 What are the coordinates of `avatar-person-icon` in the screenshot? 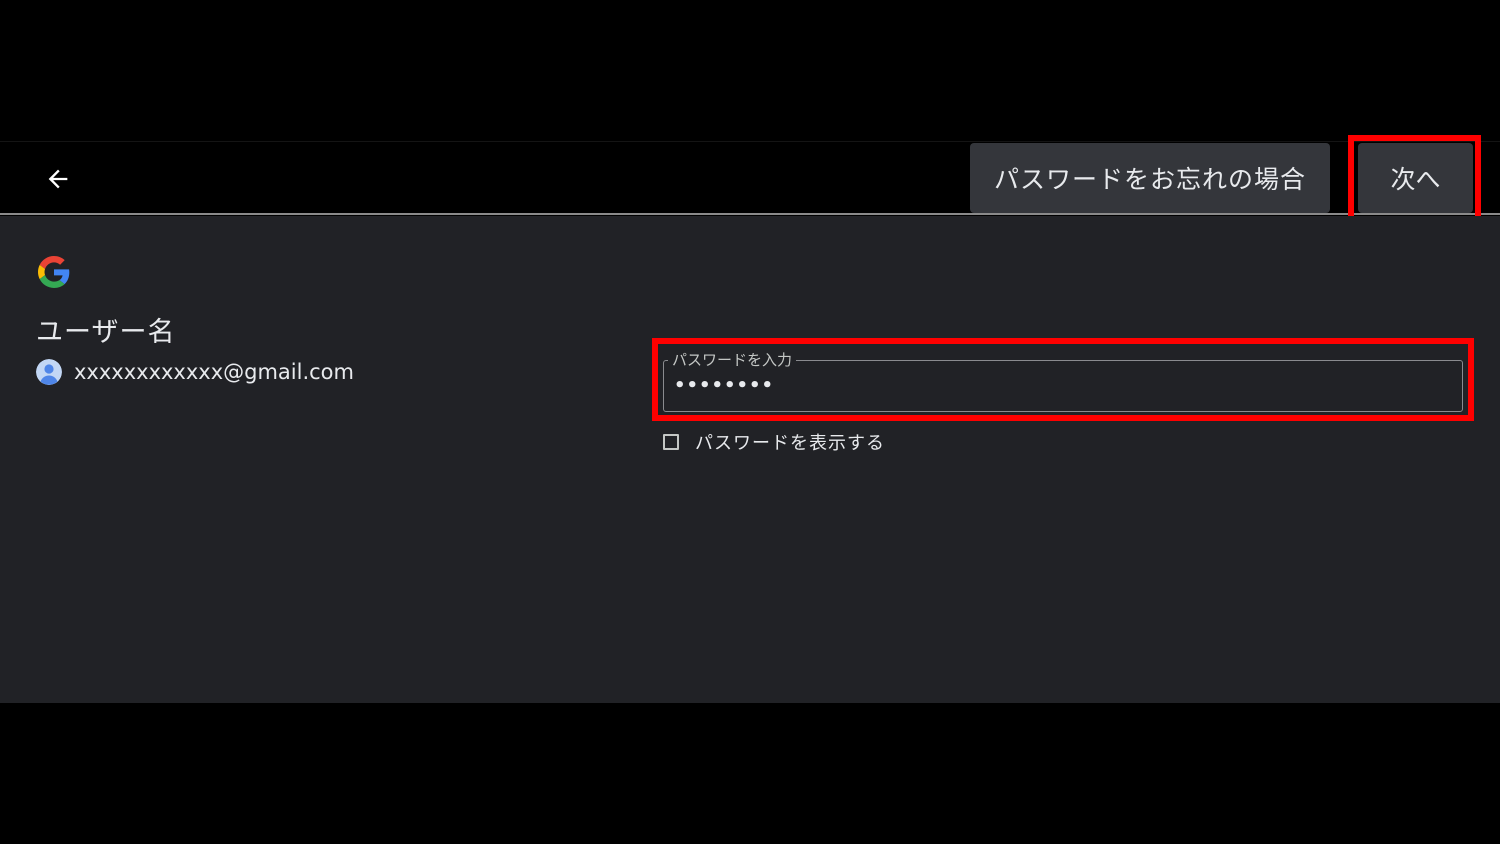 It's located at (49, 372).